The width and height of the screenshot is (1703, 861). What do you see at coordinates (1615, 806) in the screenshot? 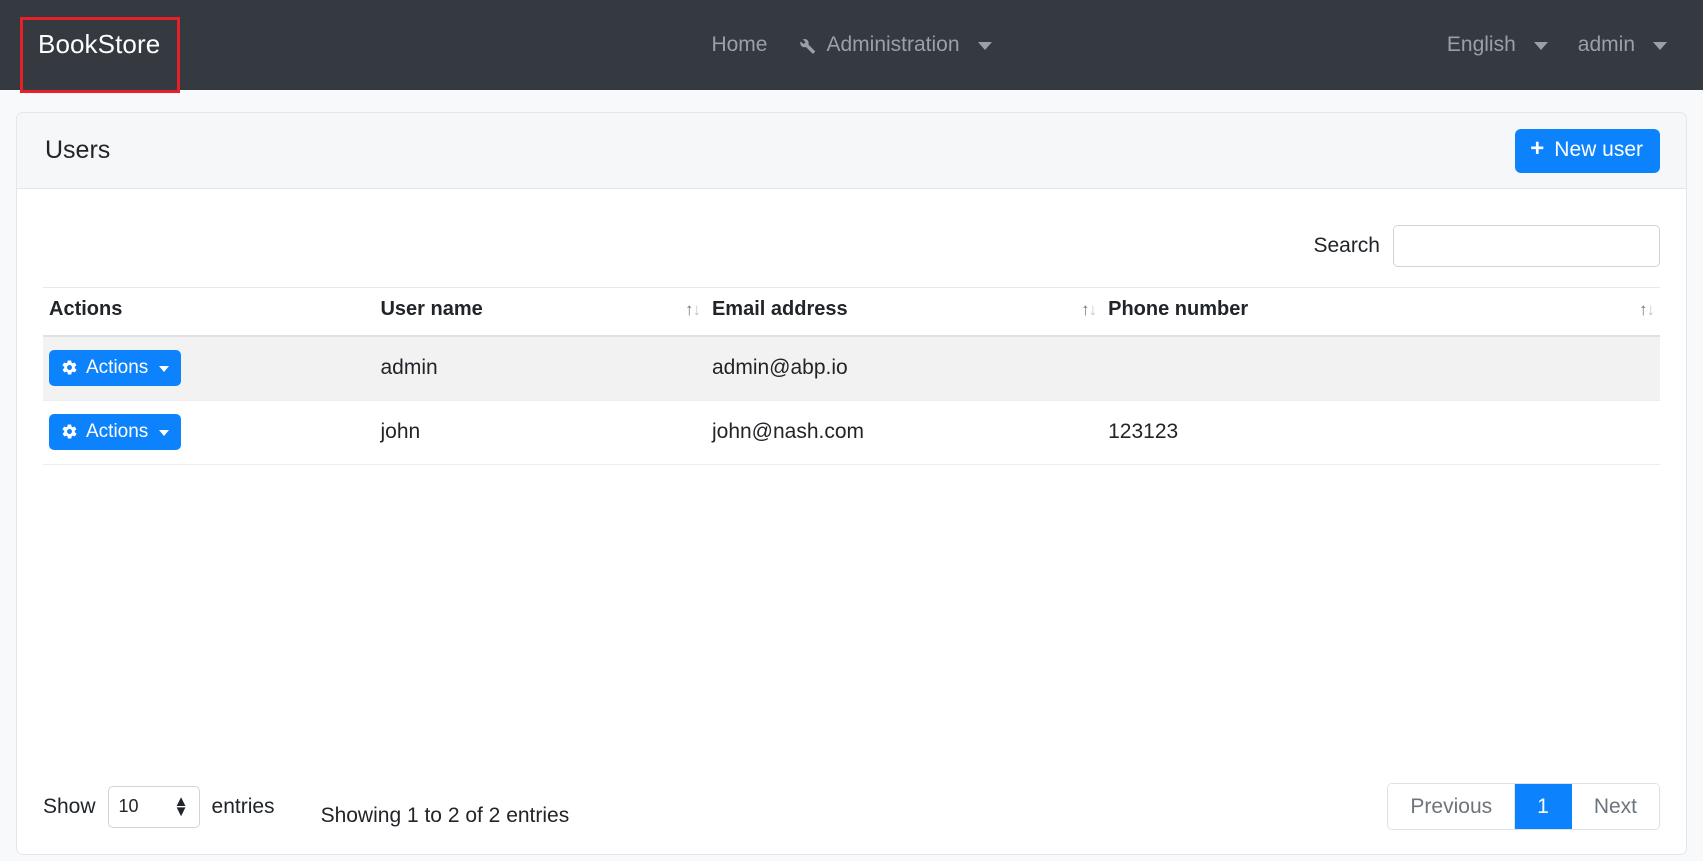
I see `pagination-next: Next` at bounding box center [1615, 806].